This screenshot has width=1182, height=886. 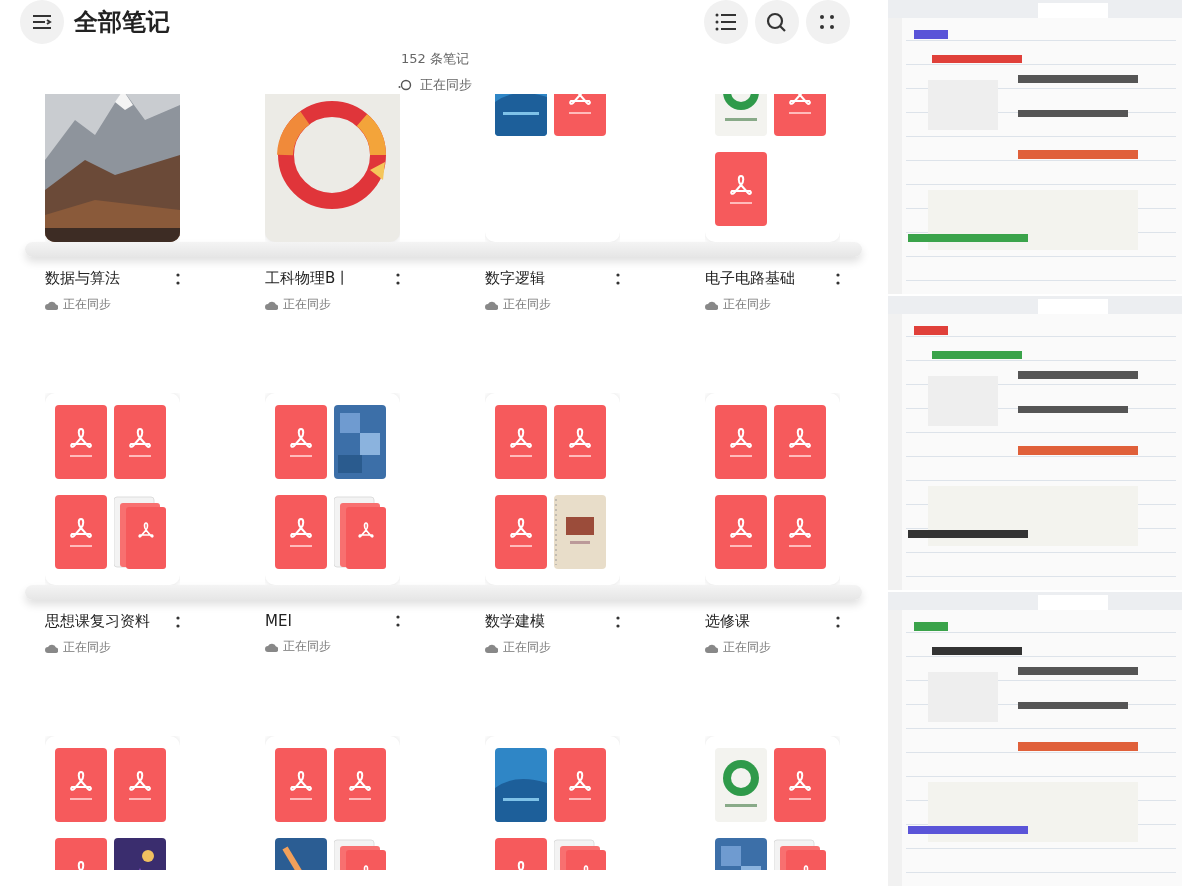 I want to click on notebook-title: 选修课, so click(x=727, y=621).